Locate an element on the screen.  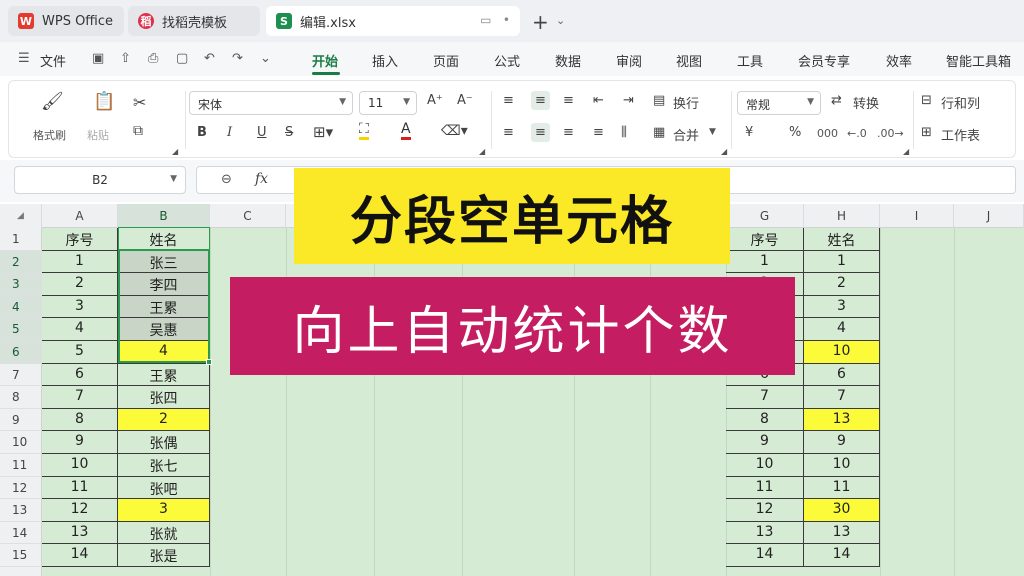
menu-insert: 插入 is located at coordinates (385, 60).